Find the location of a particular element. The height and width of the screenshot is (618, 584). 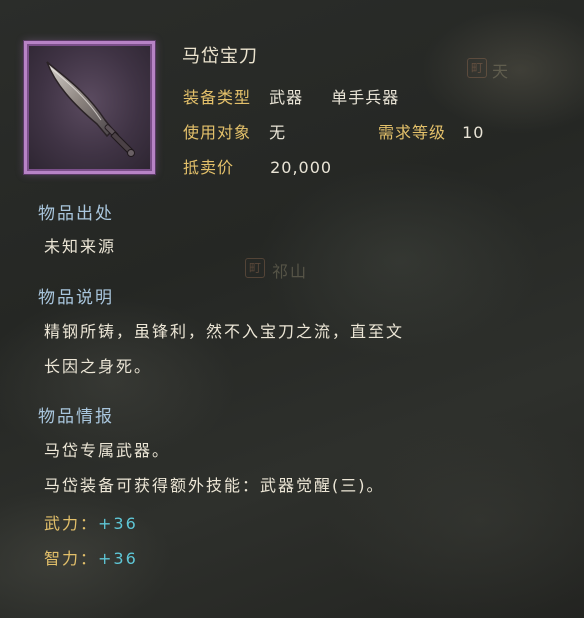

map-label-qishan: 祁山 is located at coordinates (290, 271).